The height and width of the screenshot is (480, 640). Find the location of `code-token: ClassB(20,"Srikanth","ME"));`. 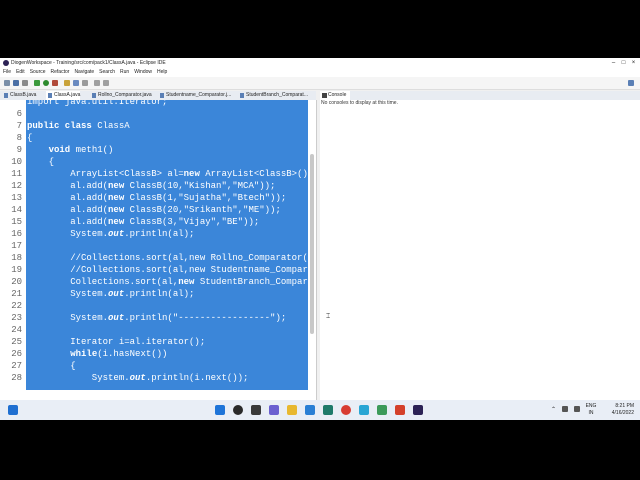

code-token: ClassB(20,"Srikanth","ME")); is located at coordinates (205, 210).